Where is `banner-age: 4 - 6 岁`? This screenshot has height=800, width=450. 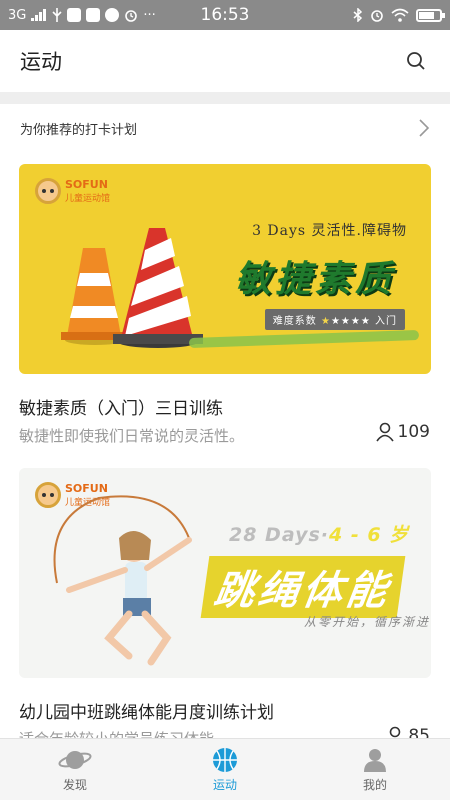 banner-age: 4 - 6 岁 is located at coordinates (369, 535).